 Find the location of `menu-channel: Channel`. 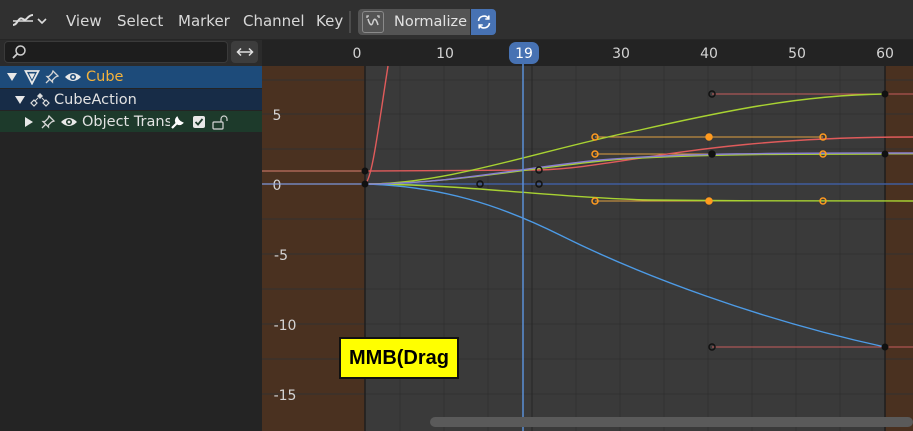

menu-channel: Channel is located at coordinates (274, 21).